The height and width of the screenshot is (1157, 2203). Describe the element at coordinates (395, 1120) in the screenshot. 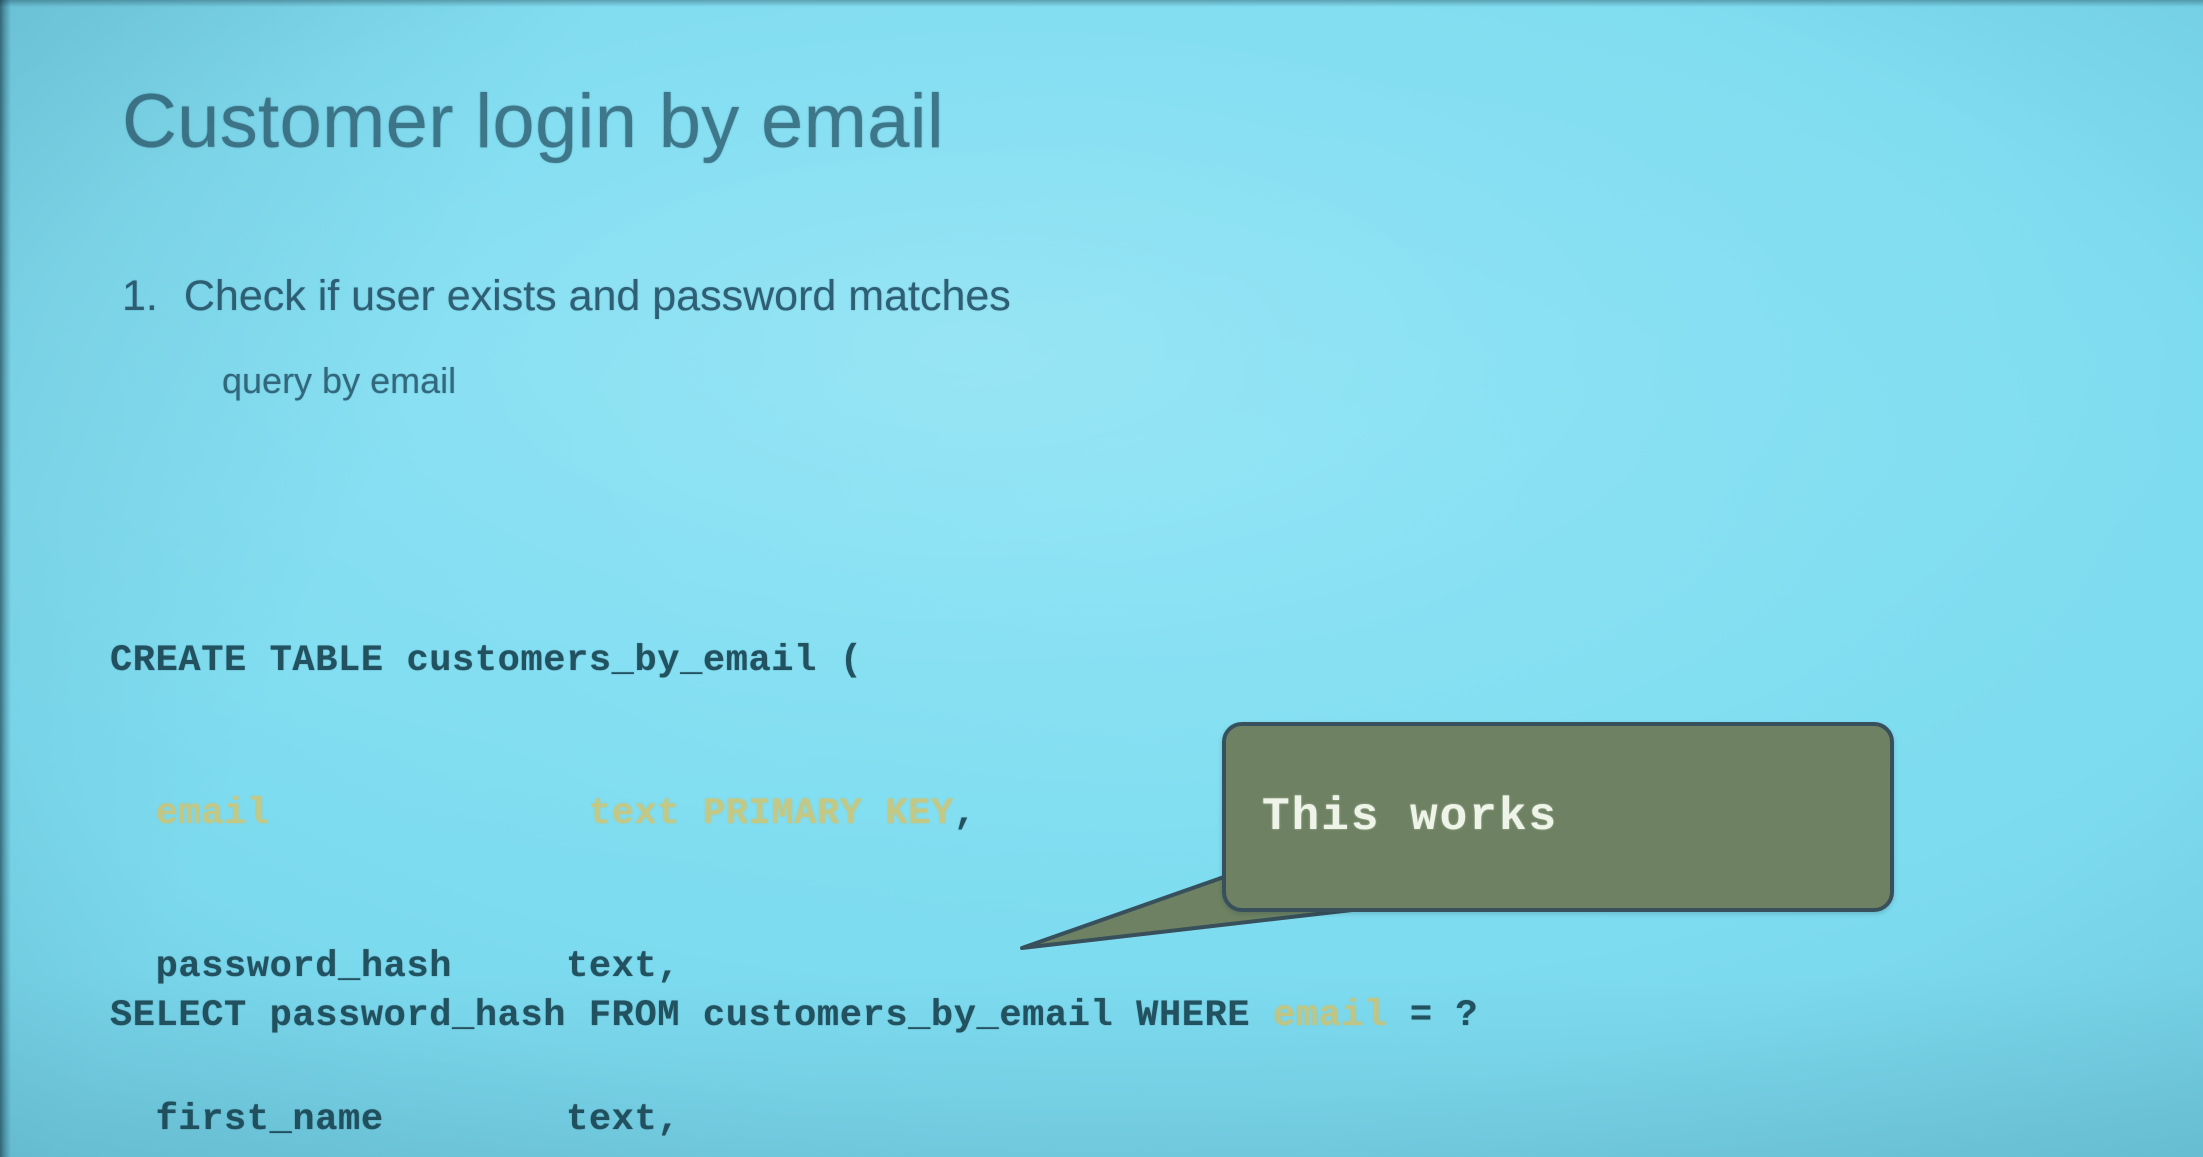

I see `code-line-first-name: first_name text,` at that location.